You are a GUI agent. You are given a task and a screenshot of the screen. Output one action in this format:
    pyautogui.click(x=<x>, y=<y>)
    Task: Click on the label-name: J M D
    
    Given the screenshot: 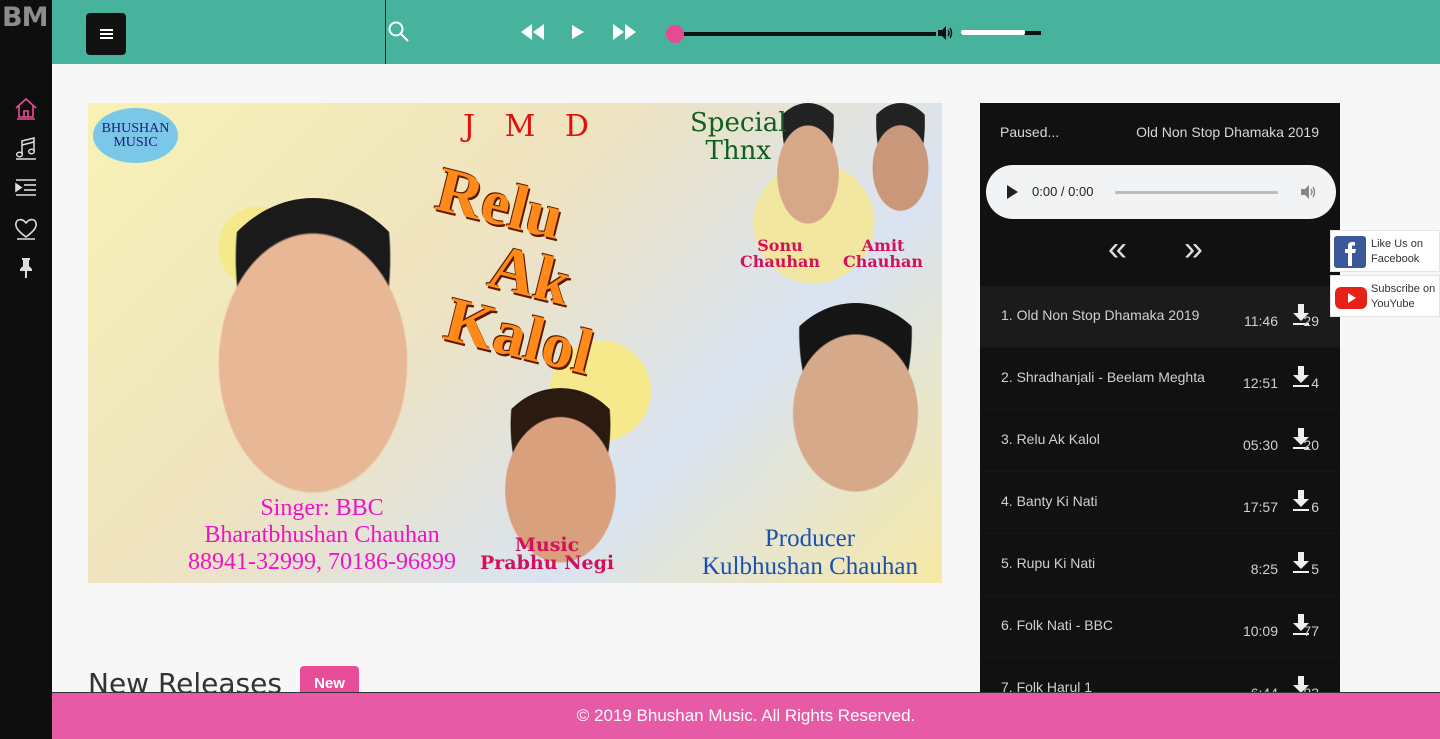 What is the action you would take?
    pyautogui.click(x=531, y=126)
    